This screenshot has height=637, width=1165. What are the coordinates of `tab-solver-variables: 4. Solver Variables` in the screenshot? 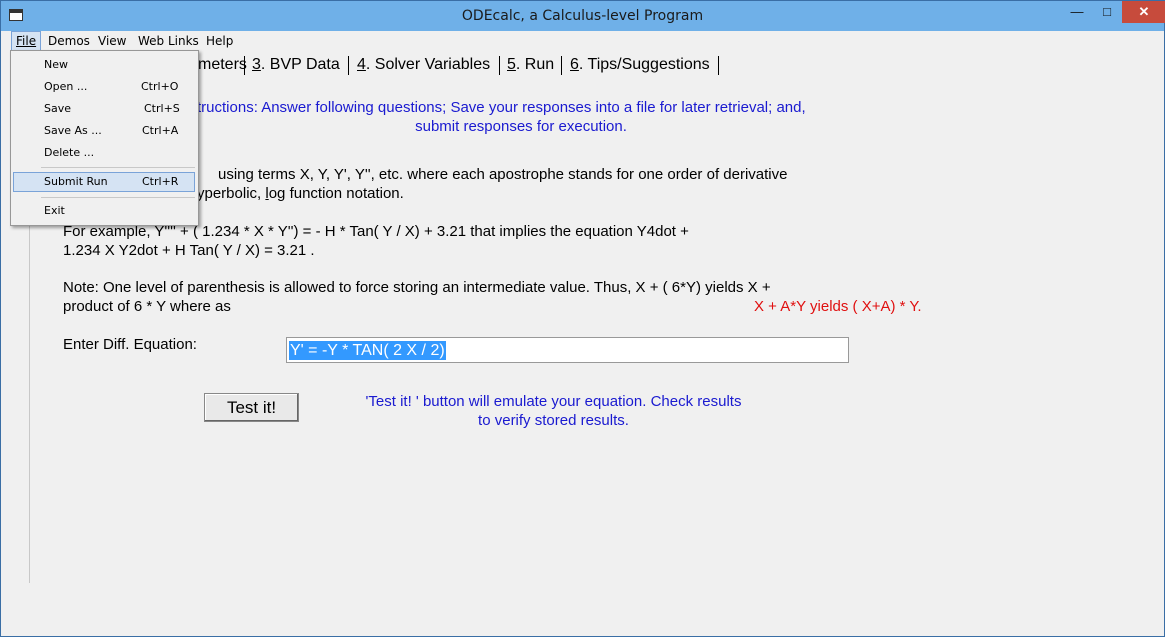 It's located at (423, 65).